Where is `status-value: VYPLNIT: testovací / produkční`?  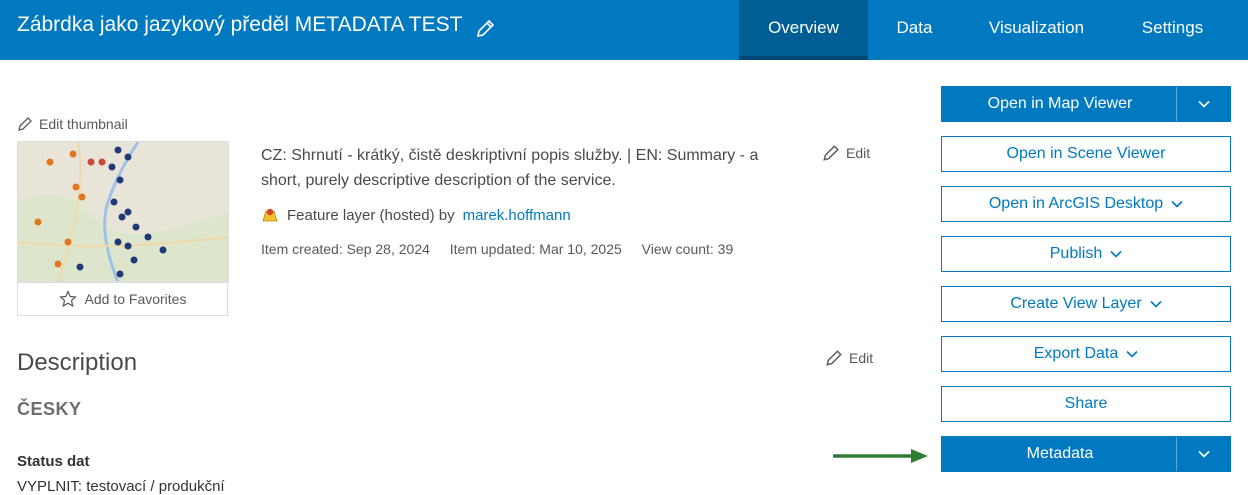 status-value: VYPLNIT: testovací / produkční is located at coordinates (121, 486).